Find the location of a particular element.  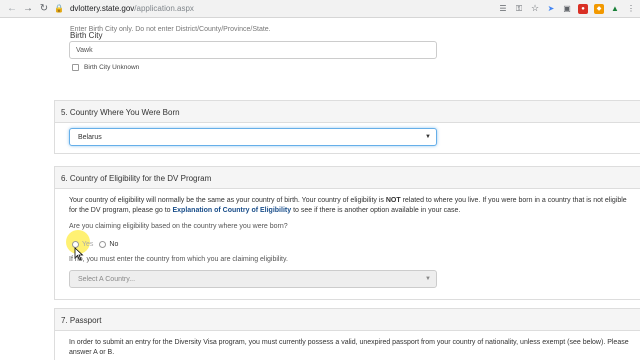

birth-city-unknown-label: Birth City Unknown is located at coordinates (112, 67).